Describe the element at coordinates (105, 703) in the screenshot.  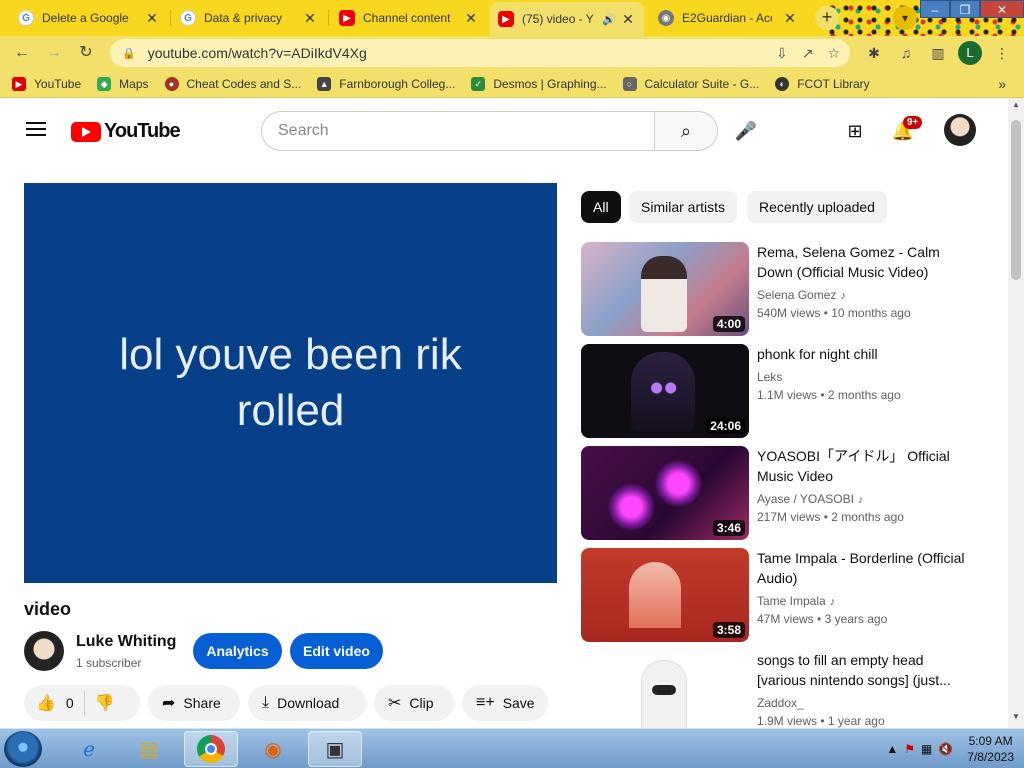
I see `dislike-icon: 👎` at that location.